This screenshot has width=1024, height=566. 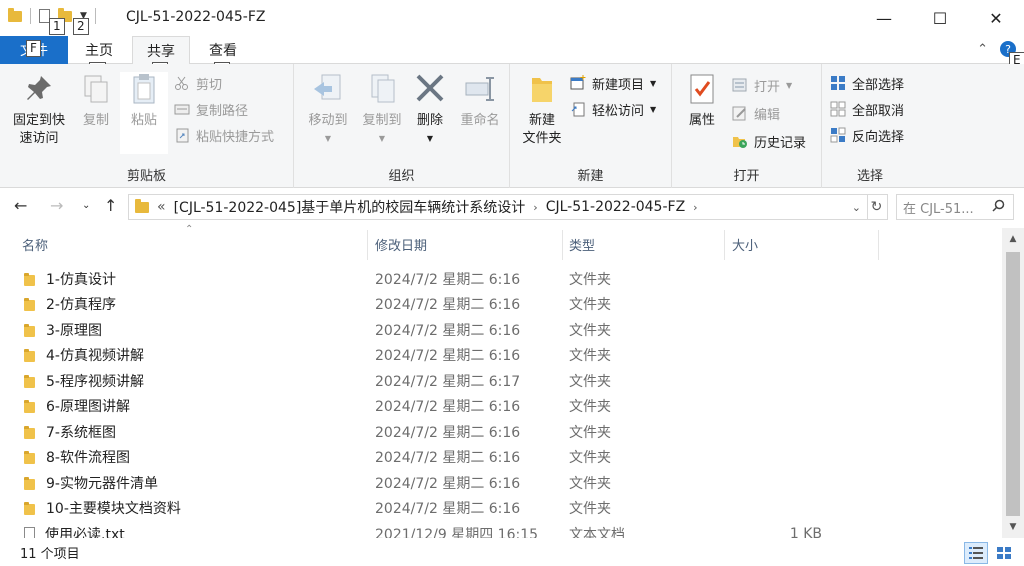 What do you see at coordinates (328, 110) in the screenshot?
I see `move-to-button: 移动到 ▼` at bounding box center [328, 110].